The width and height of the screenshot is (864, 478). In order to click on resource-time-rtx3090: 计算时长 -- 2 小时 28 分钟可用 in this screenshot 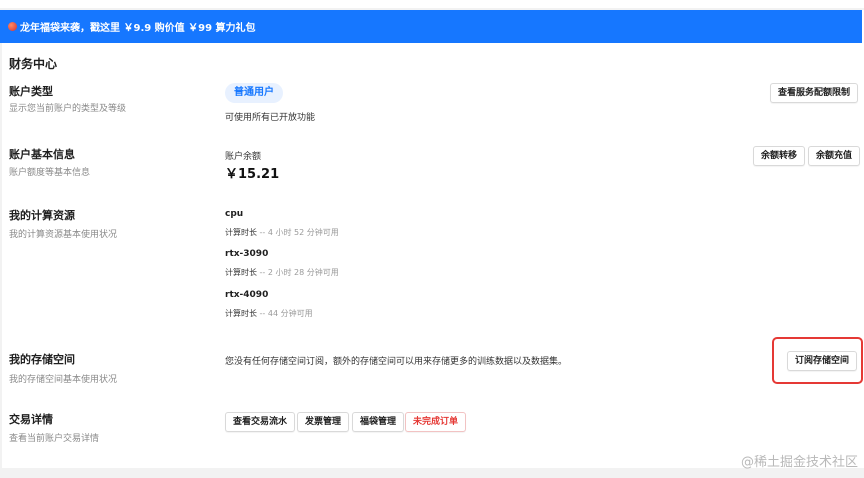, I will do `click(282, 272)`.